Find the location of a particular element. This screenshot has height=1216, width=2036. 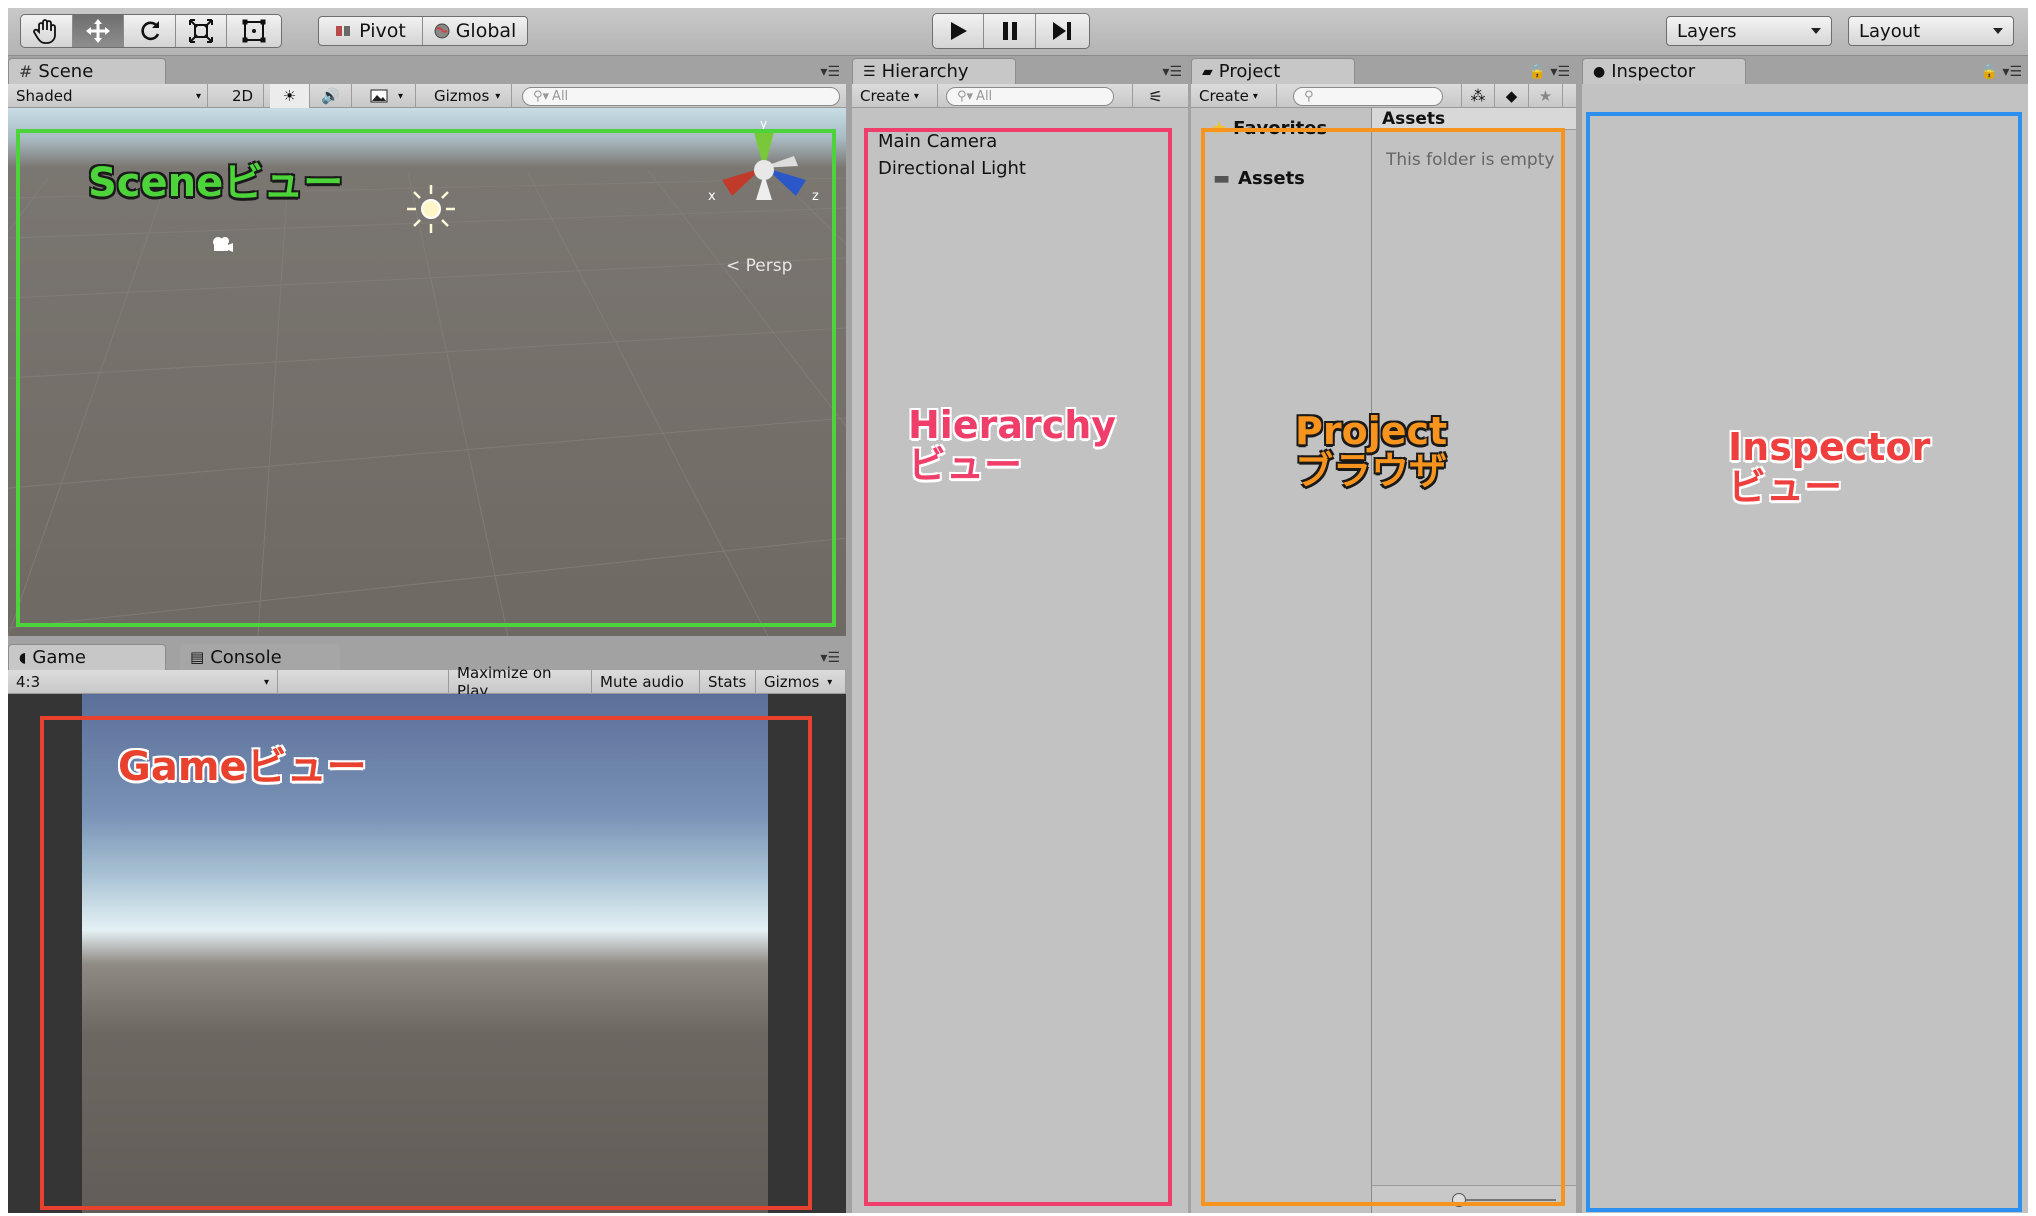

pivot-button: Pivot is located at coordinates (371, 31).